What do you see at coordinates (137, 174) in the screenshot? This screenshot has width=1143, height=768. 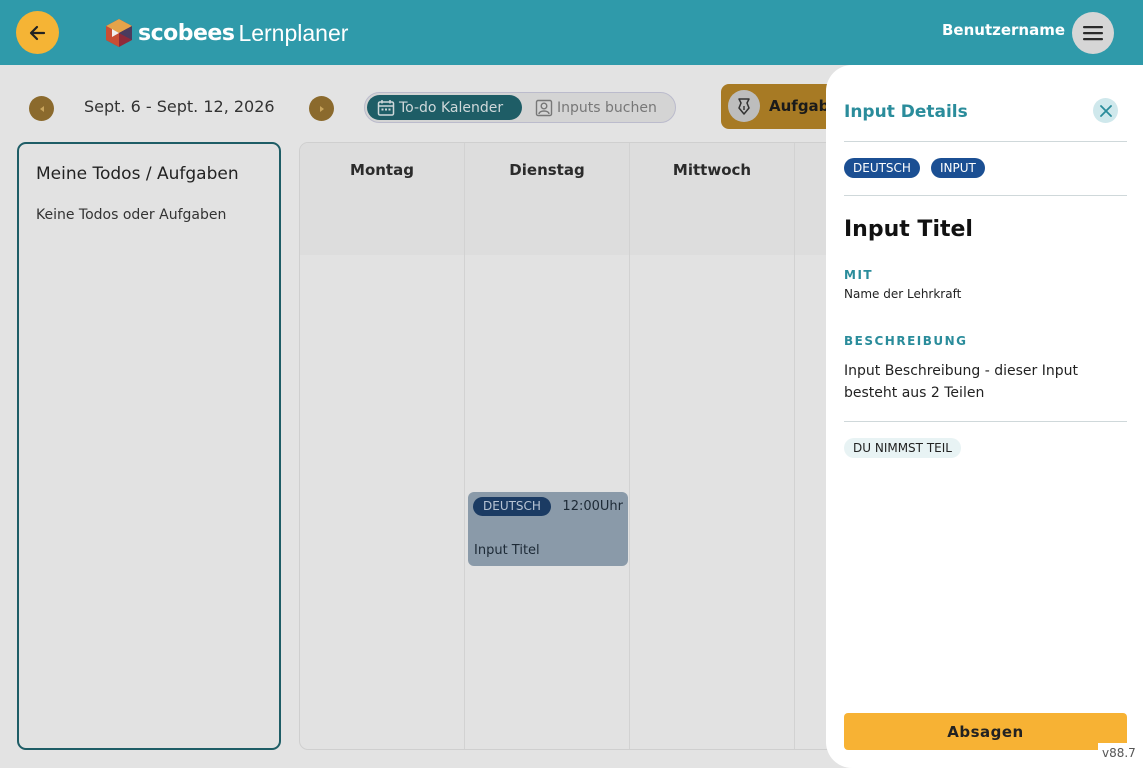 I see `todos-title: Meine Todos / Aufgaben` at bounding box center [137, 174].